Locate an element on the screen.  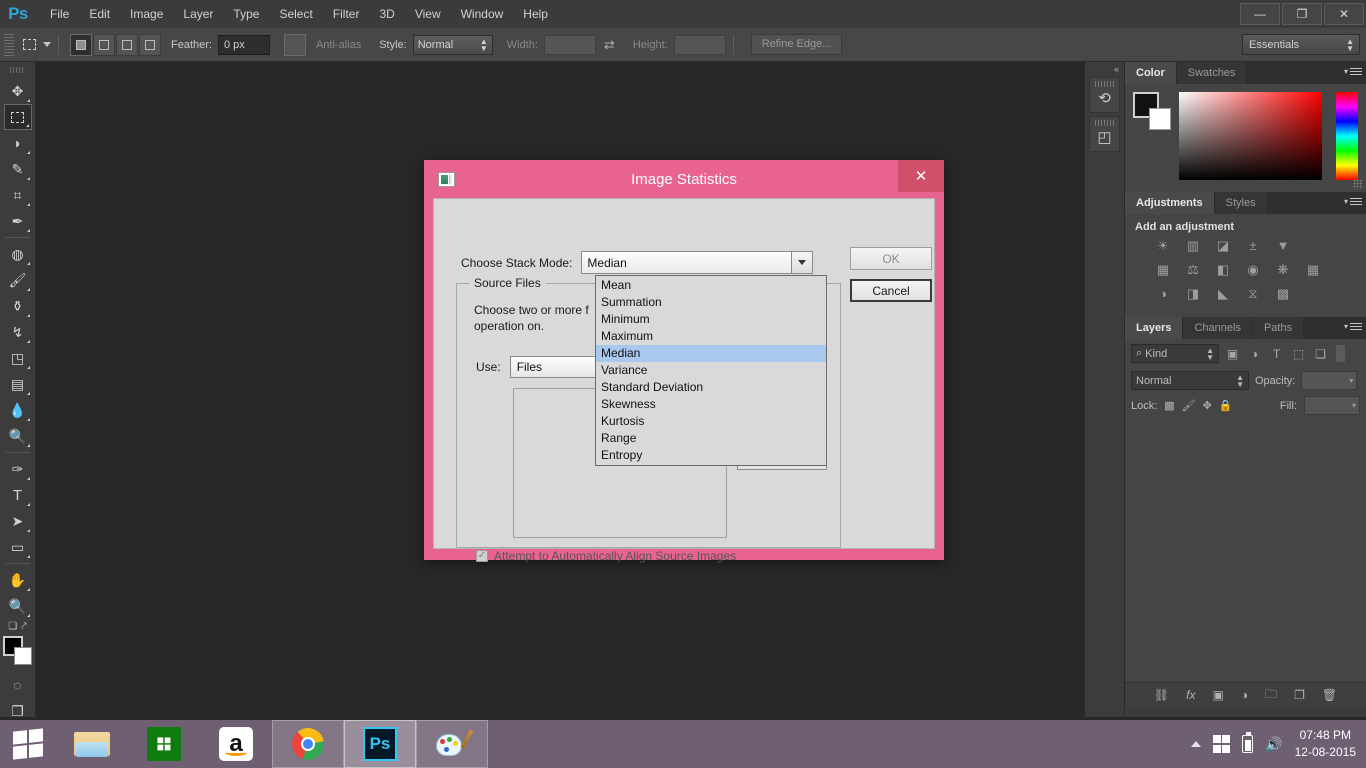
subtract-from-selection-button is located at coordinates (127, 44).